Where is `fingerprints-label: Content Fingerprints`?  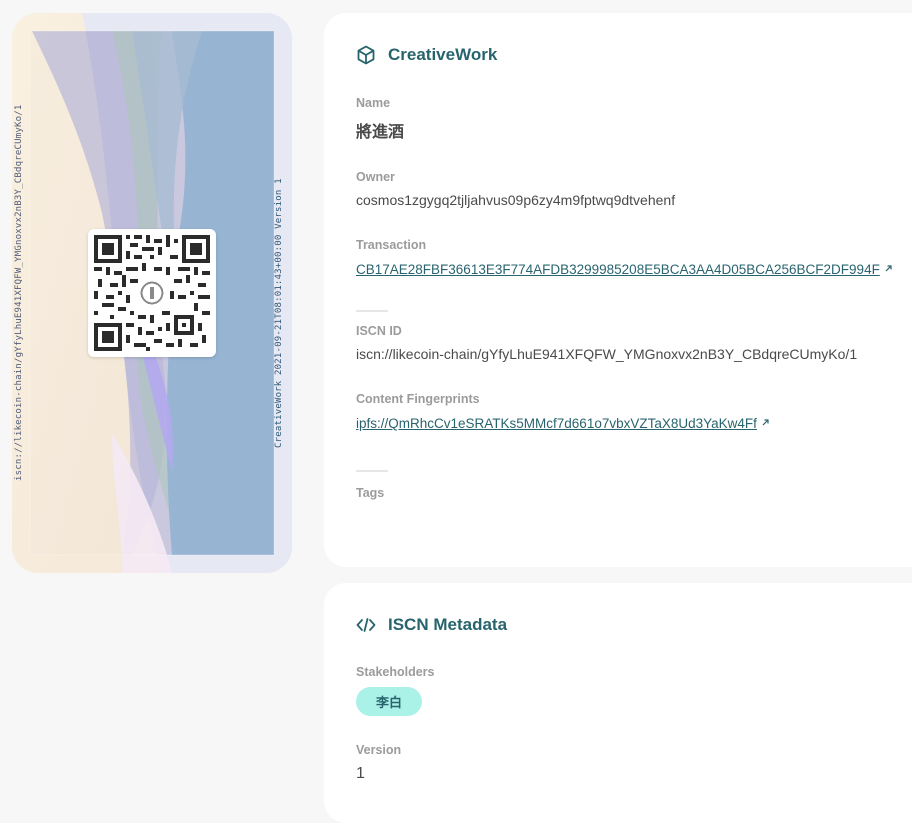
fingerprints-label: Content Fingerprints is located at coordinates (418, 399).